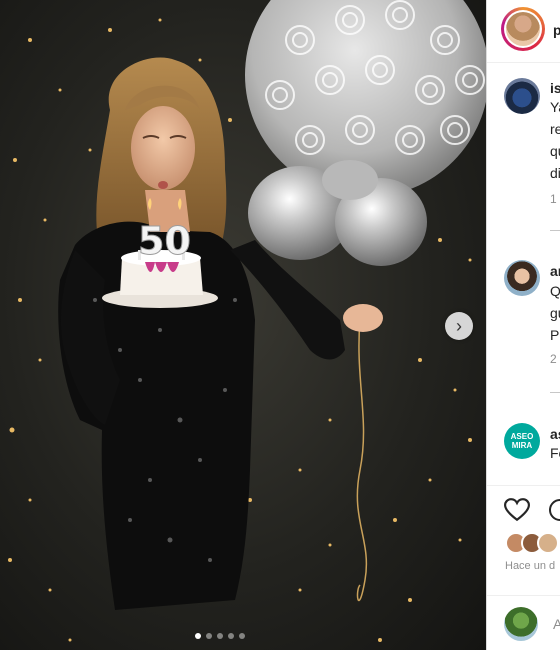 The height and width of the screenshot is (650, 560). I want to click on author-avatar, so click(523, 29).